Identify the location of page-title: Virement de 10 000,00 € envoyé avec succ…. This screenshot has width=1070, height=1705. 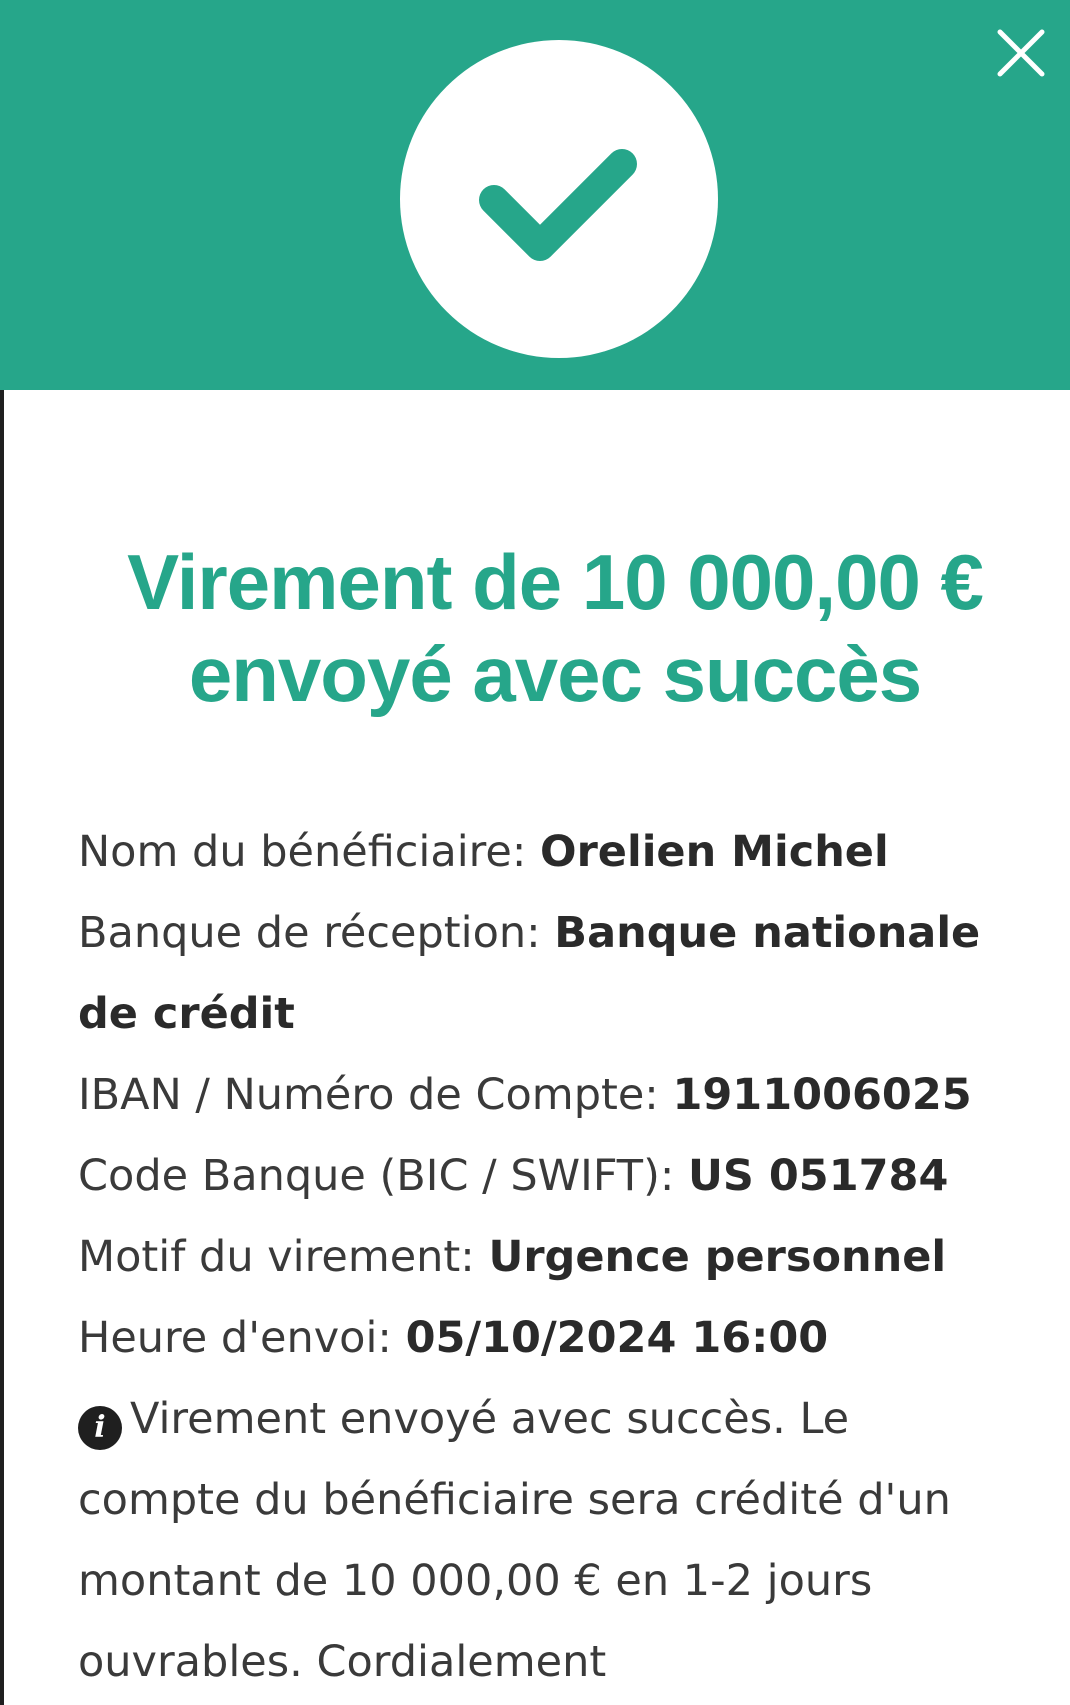
(555, 628).